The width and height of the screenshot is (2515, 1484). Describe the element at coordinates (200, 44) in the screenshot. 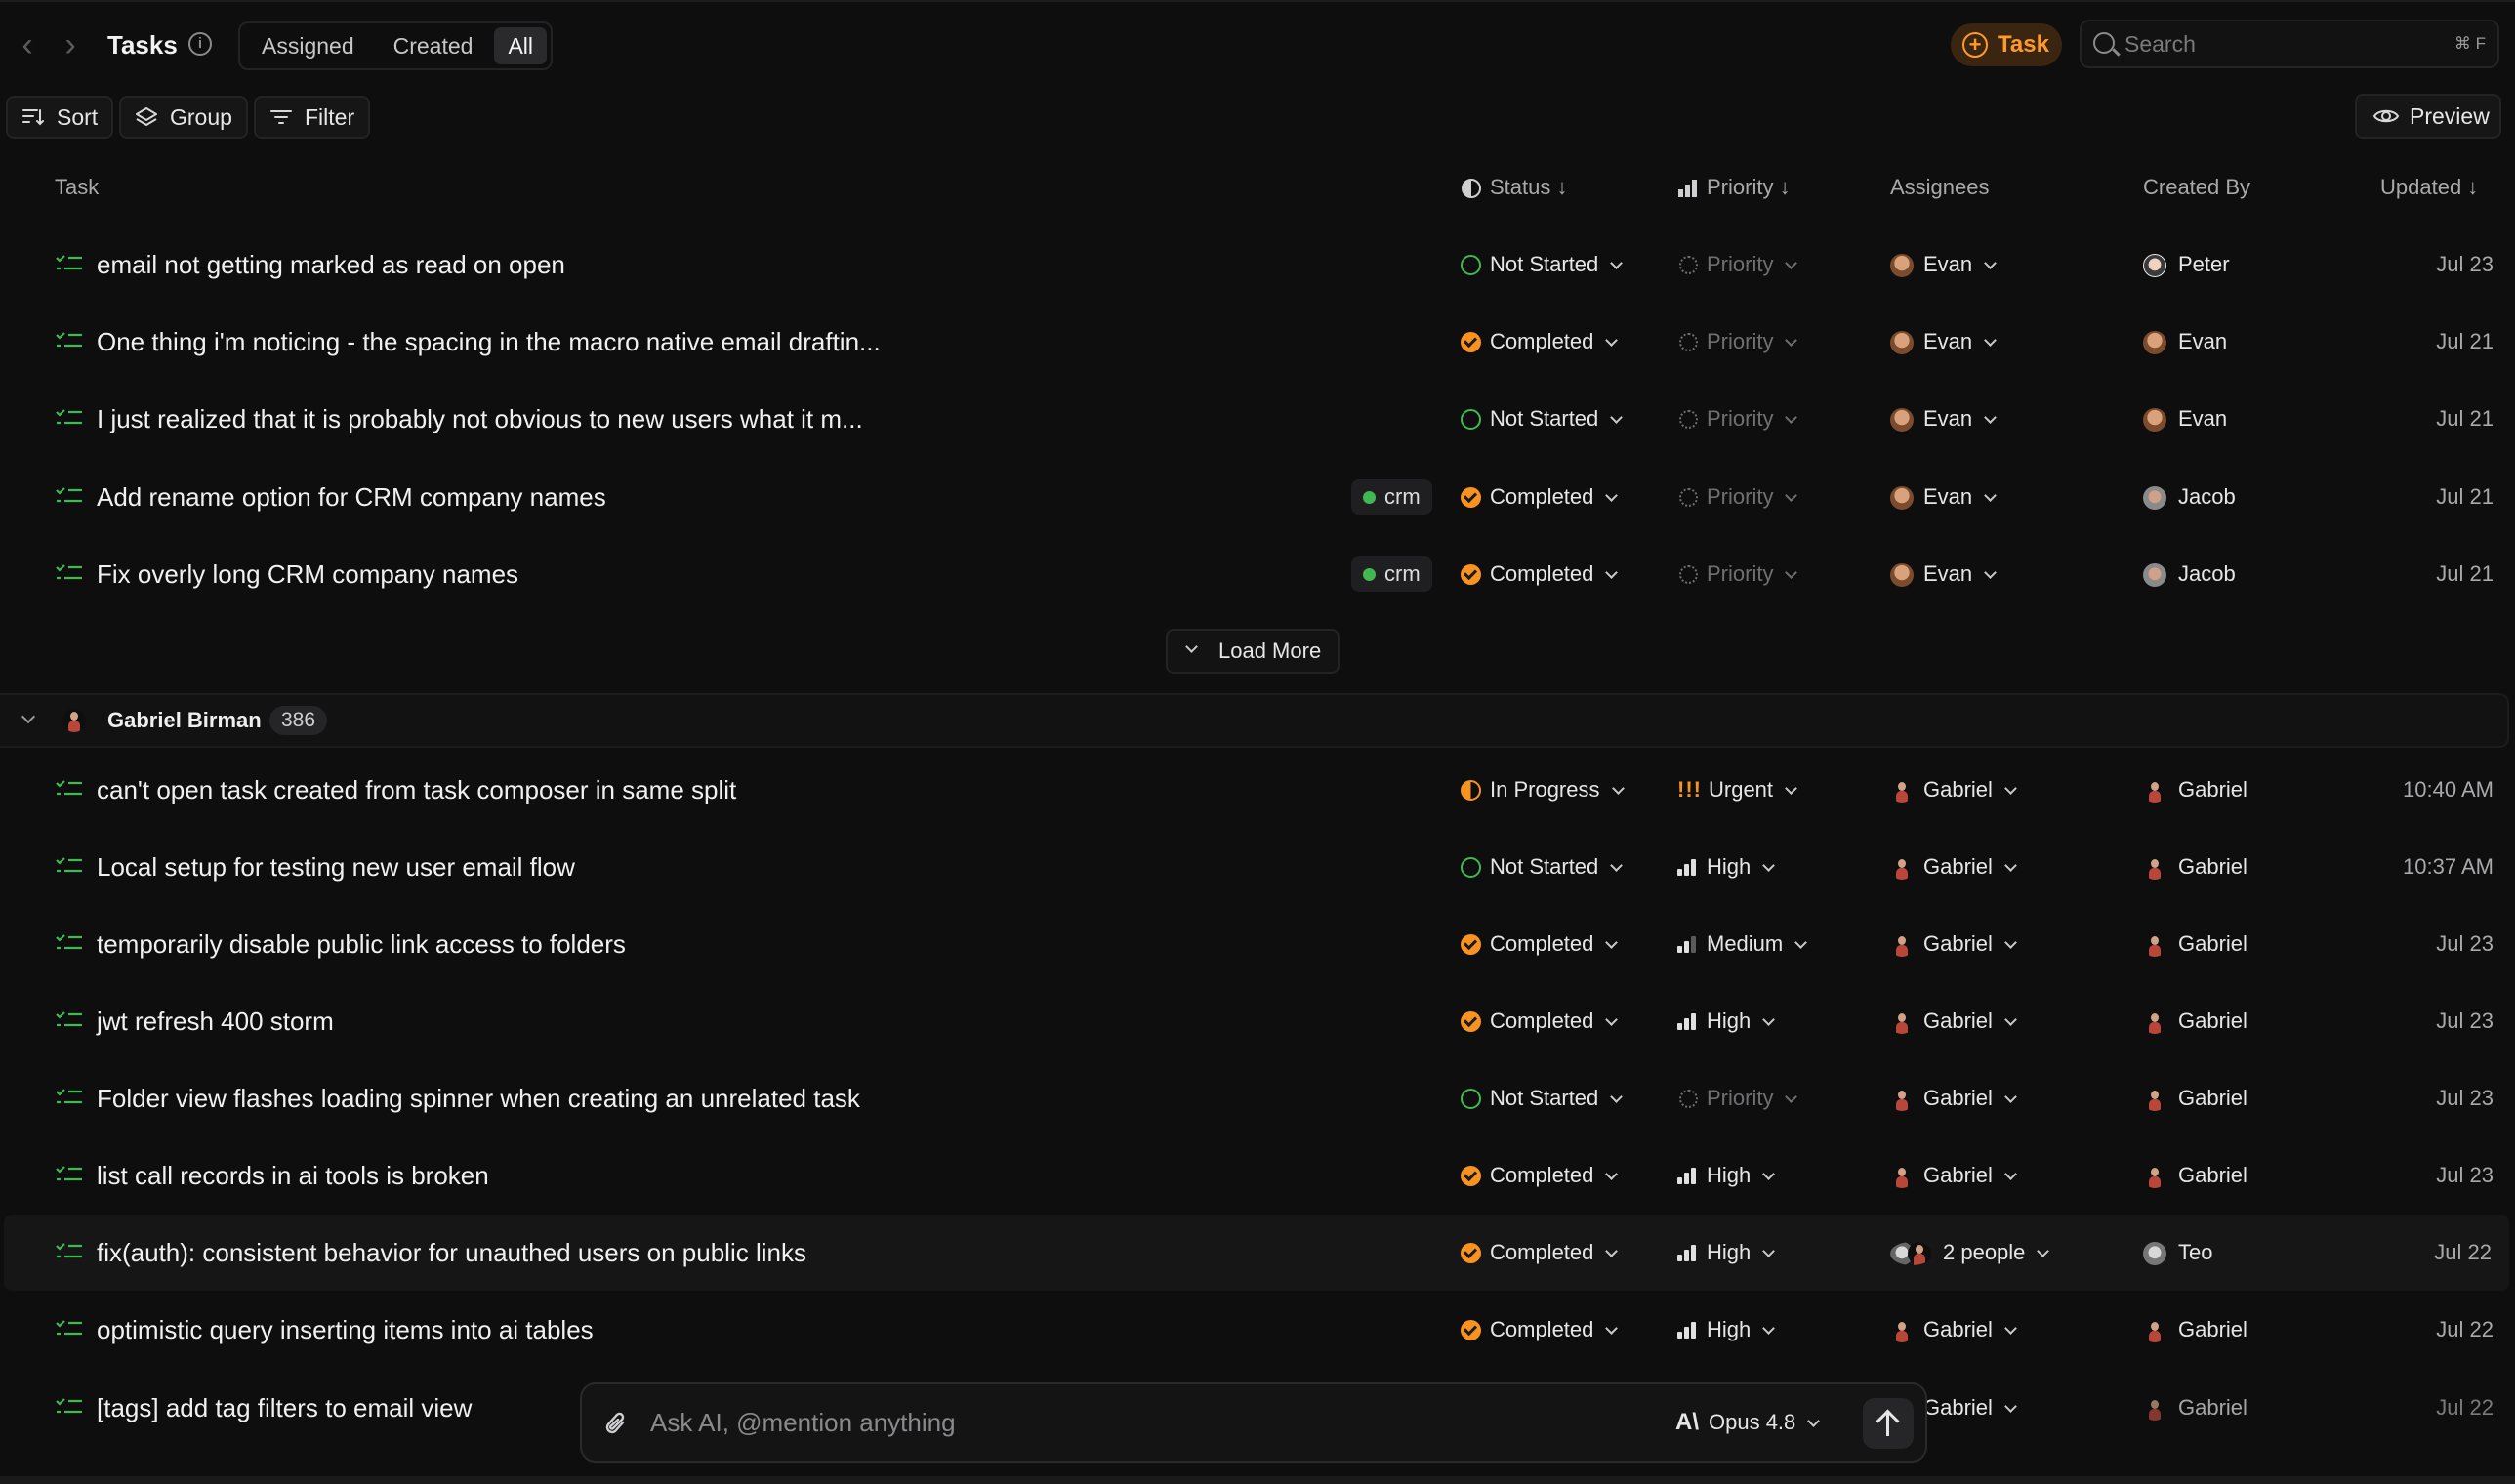

I see `info-icon: i` at that location.